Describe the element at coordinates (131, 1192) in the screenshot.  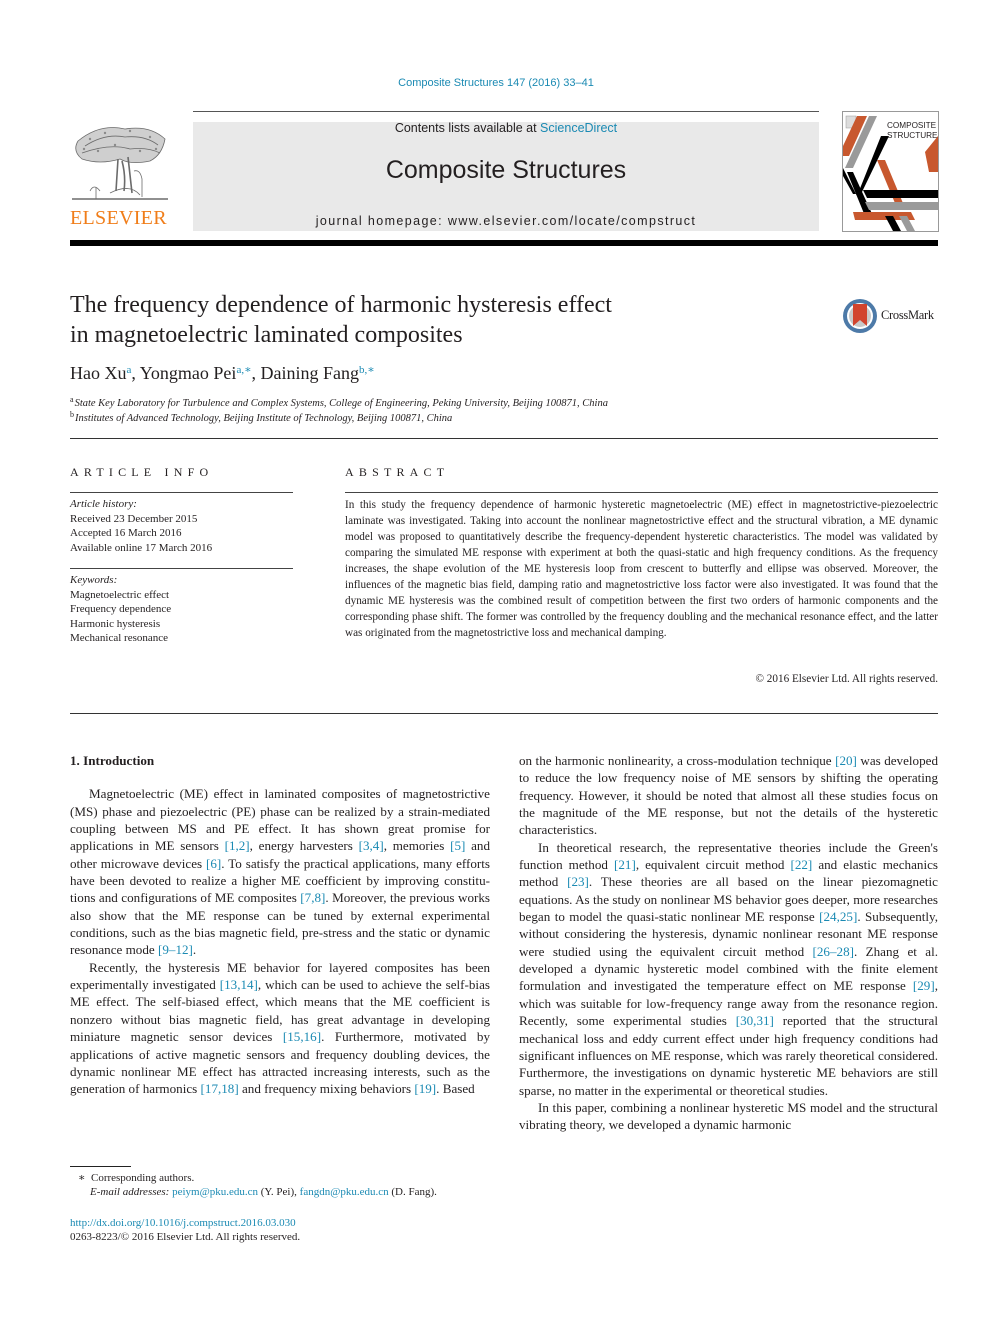
I see `email-label: E-mail addresses:` at that location.